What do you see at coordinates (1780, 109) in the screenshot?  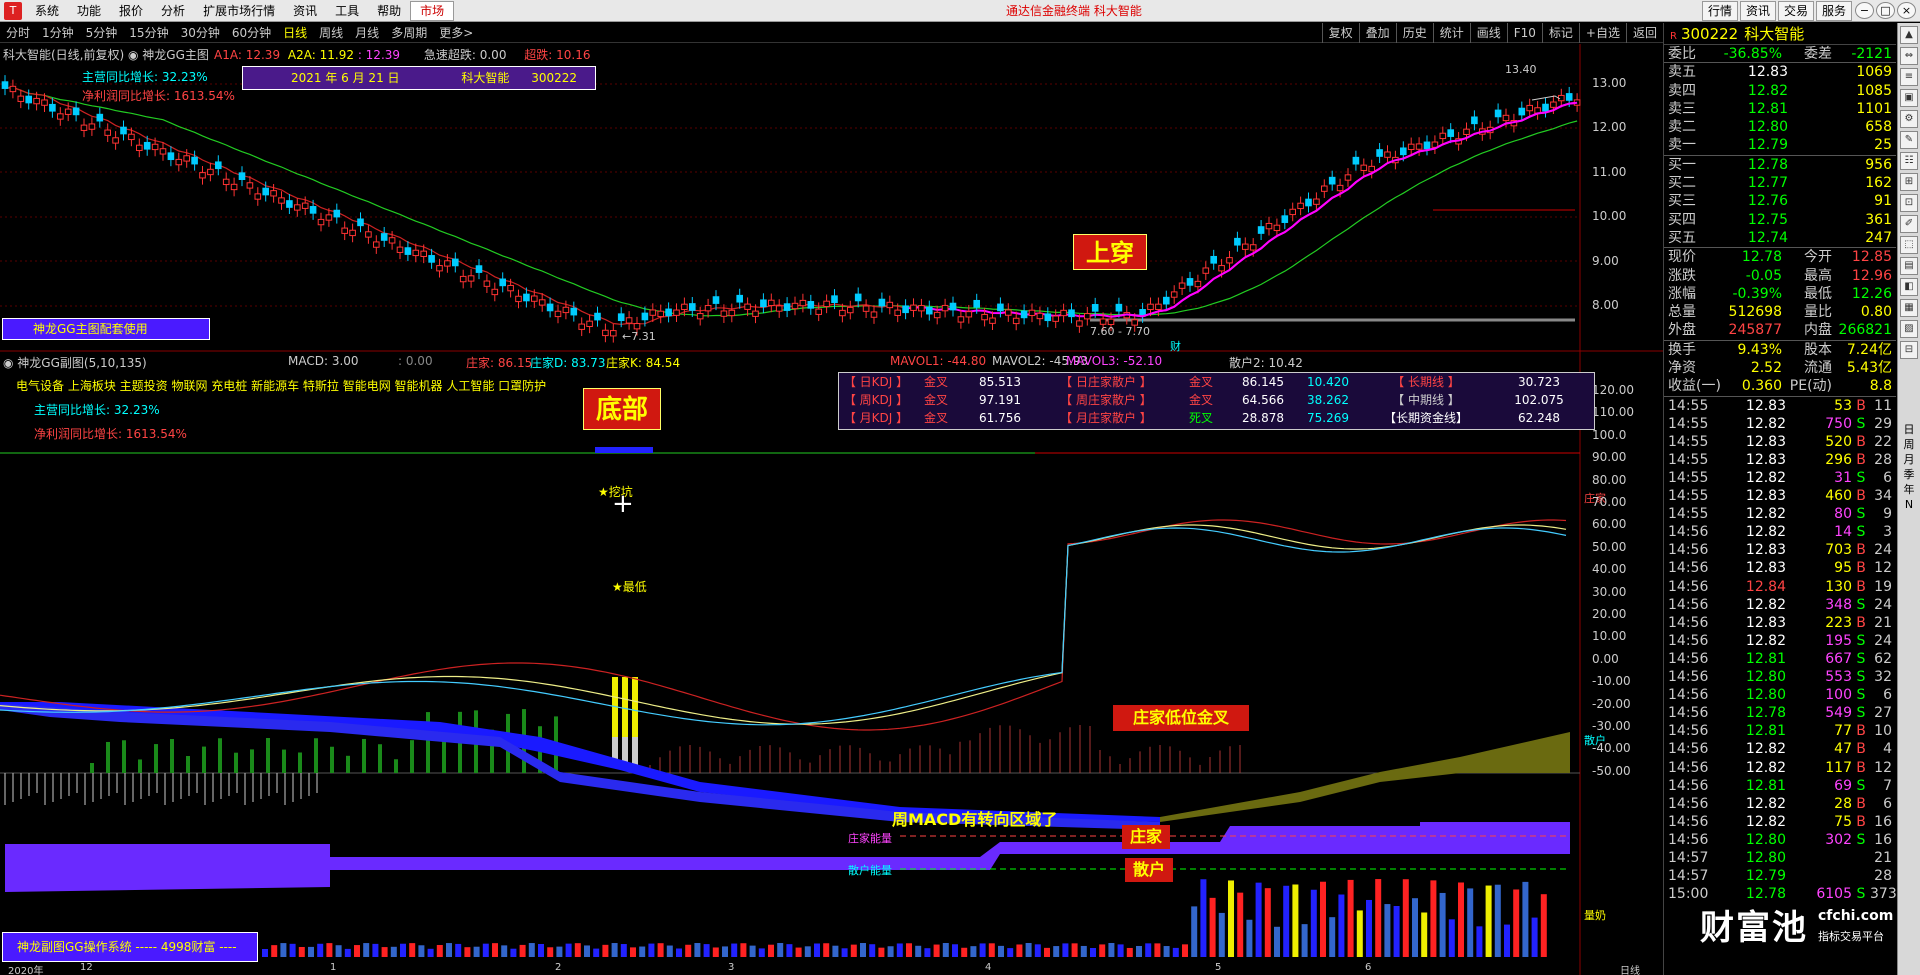 I see `sell-row: 卖三 12.81 1101` at bounding box center [1780, 109].